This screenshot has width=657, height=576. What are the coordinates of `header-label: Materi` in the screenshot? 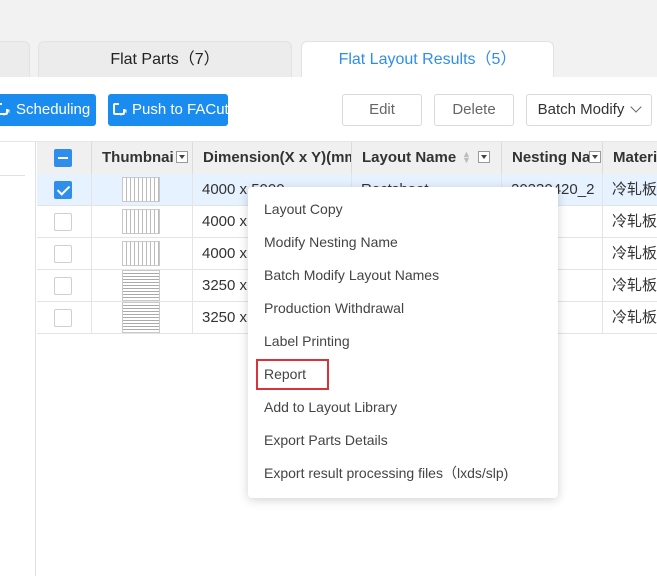 It's located at (635, 157).